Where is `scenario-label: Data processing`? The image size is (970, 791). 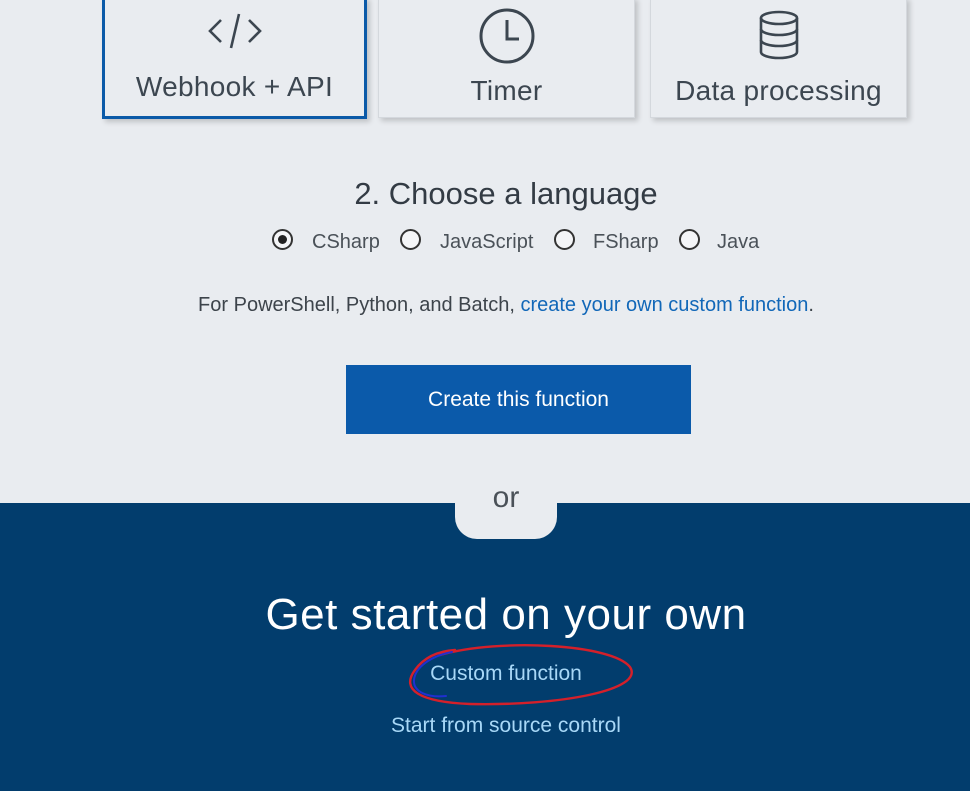
scenario-label: Data processing is located at coordinates (778, 90).